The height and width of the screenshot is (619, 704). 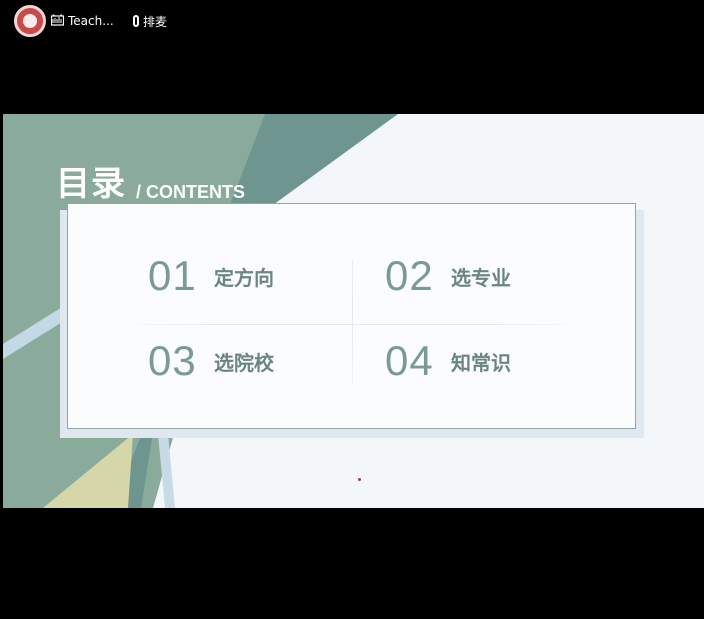 What do you see at coordinates (409, 275) in the screenshot?
I see `item-number: 02` at bounding box center [409, 275].